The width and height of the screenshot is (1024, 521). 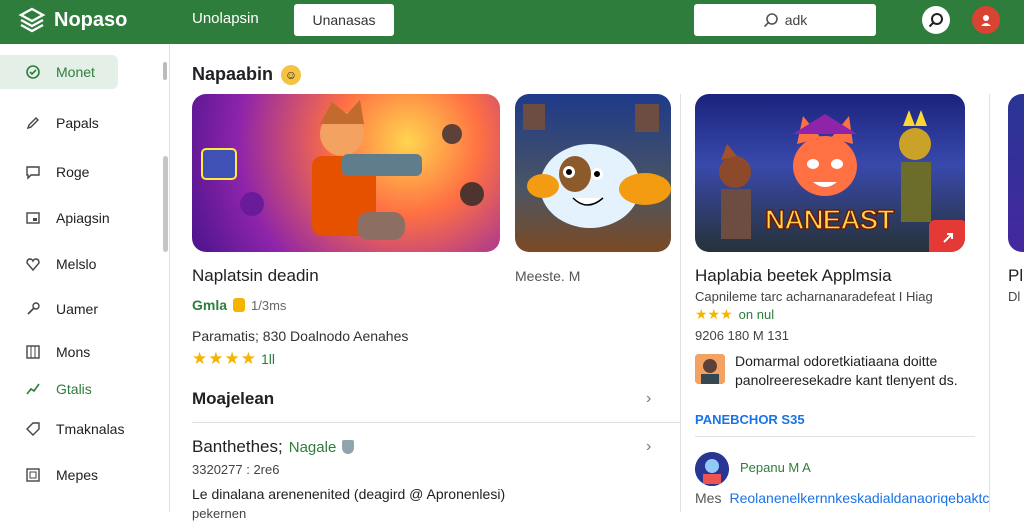 I want to click on sidebar-scrollbar, so click(x=165, y=204).